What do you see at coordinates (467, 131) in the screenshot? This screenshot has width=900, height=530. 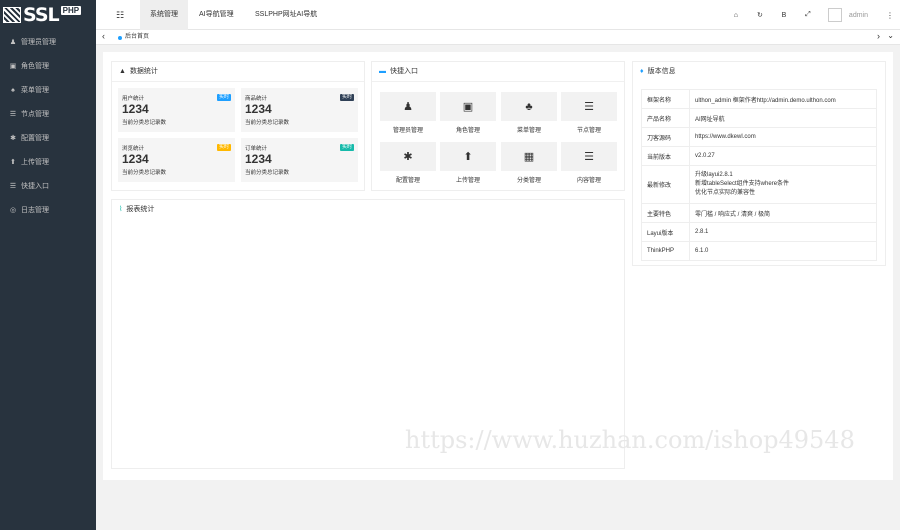 I see `quick-entry-label: 角色管理` at bounding box center [467, 131].